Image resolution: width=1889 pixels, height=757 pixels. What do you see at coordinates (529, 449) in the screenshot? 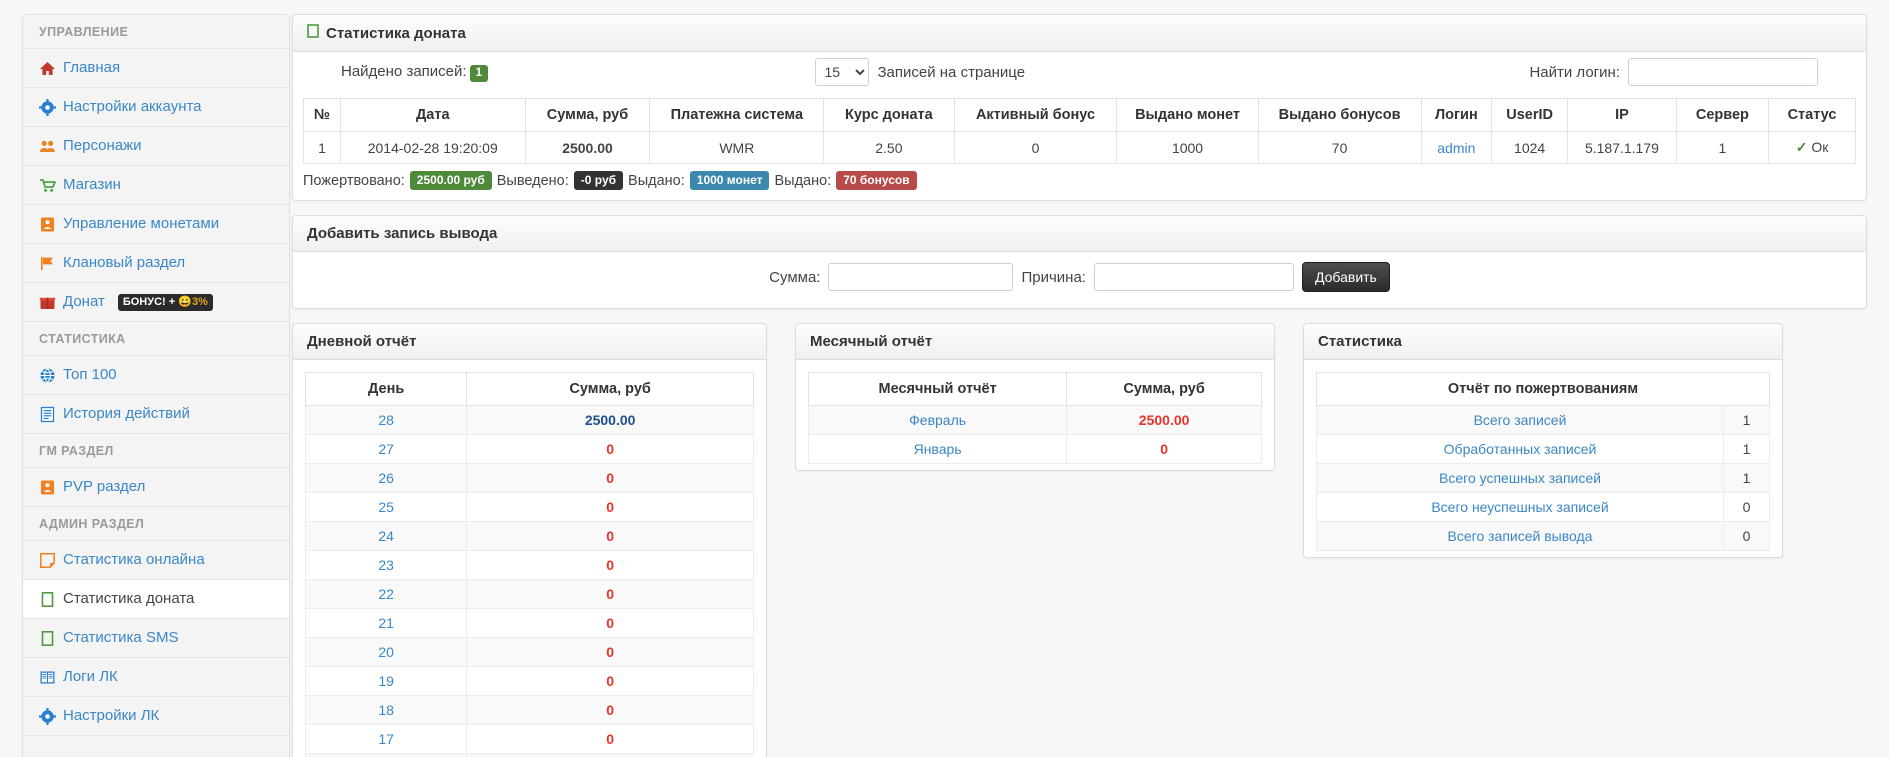
I see `table-row: 27 0` at bounding box center [529, 449].